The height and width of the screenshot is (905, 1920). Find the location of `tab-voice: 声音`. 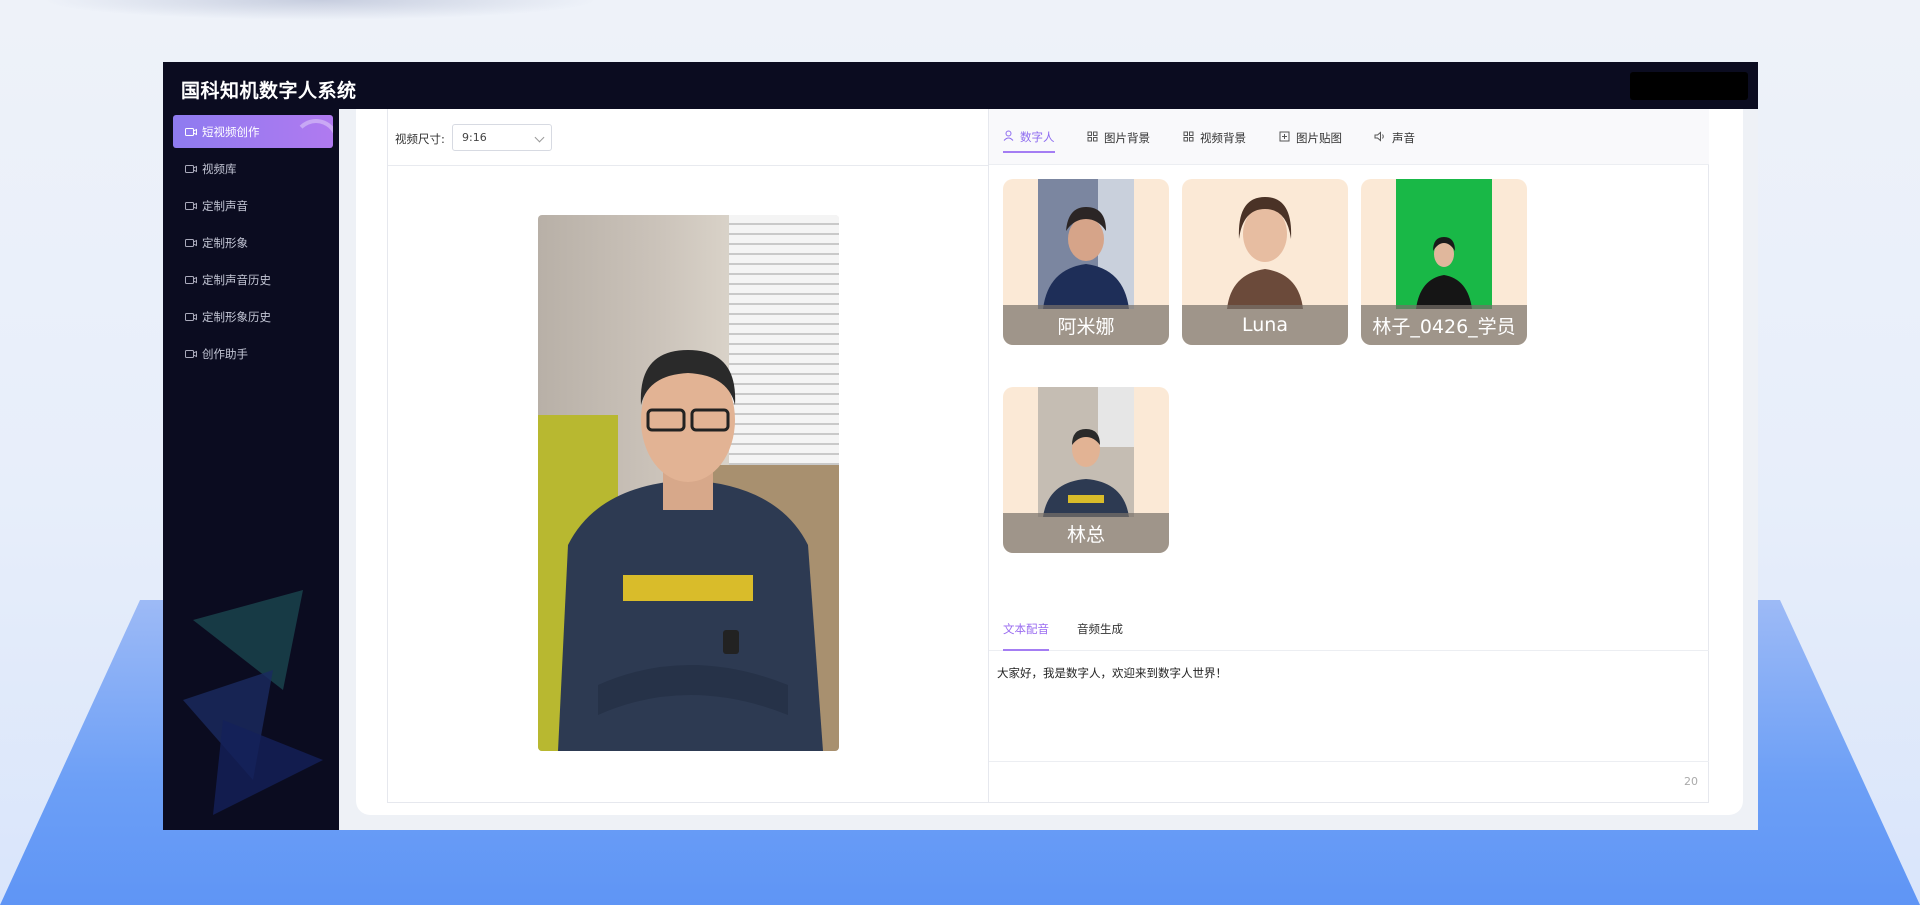

tab-voice: 声音 is located at coordinates (1394, 138).